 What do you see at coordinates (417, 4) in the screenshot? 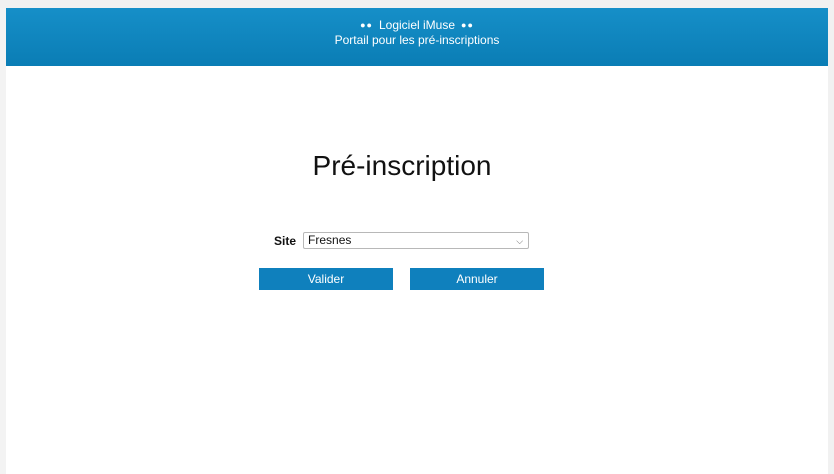
I see `top-strip` at bounding box center [417, 4].